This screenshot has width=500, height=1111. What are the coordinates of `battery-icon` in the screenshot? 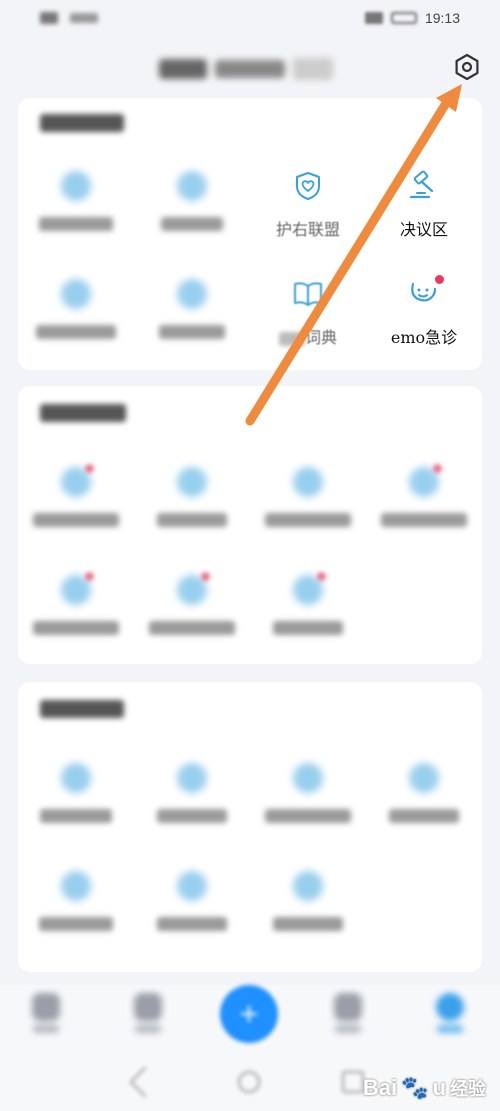 It's located at (403, 18).